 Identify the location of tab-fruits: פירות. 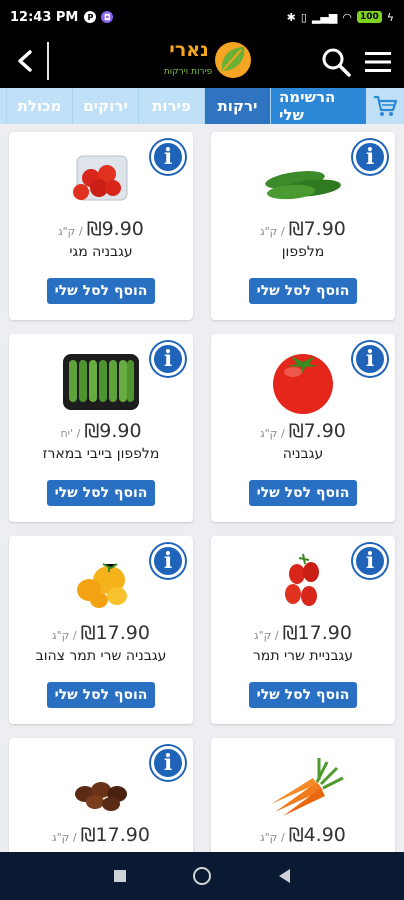
(171, 106).